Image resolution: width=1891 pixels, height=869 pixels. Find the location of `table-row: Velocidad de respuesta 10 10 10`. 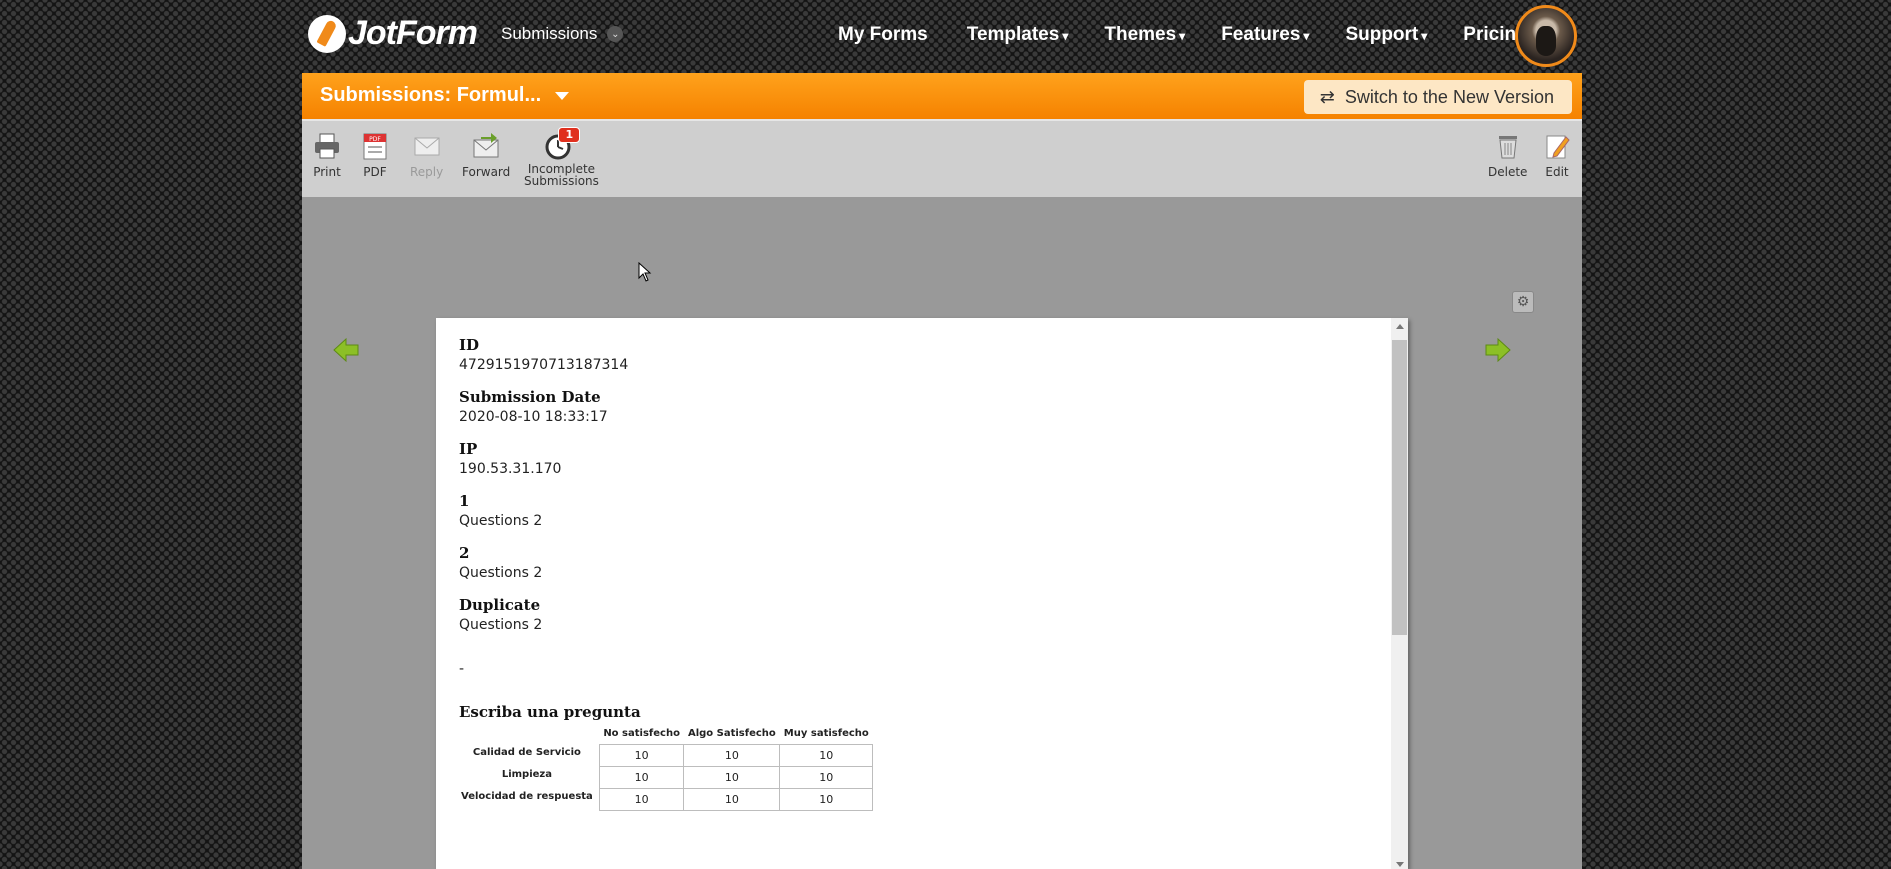

table-row: Velocidad de respuesta 10 10 10 is located at coordinates (666, 799).